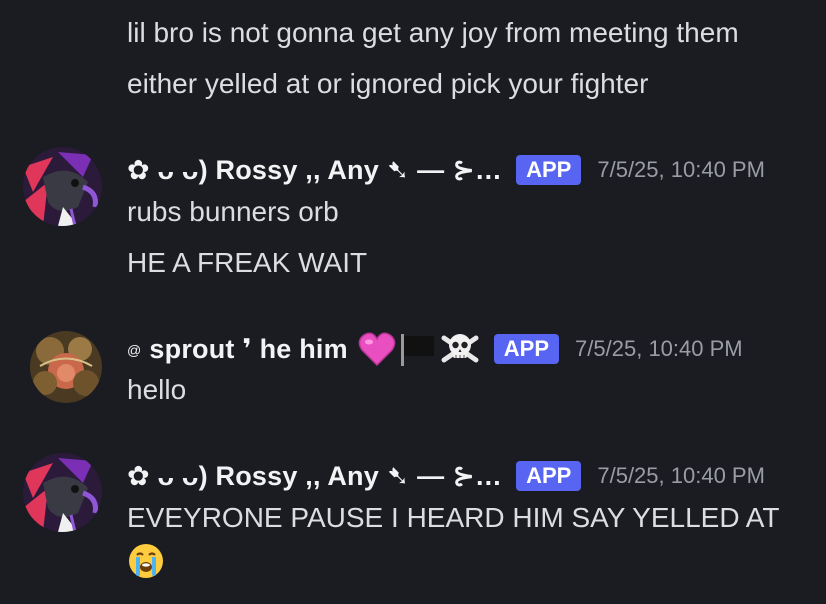 The height and width of the screenshot is (604, 826). I want to click on avatar-sprout, so click(66, 367).